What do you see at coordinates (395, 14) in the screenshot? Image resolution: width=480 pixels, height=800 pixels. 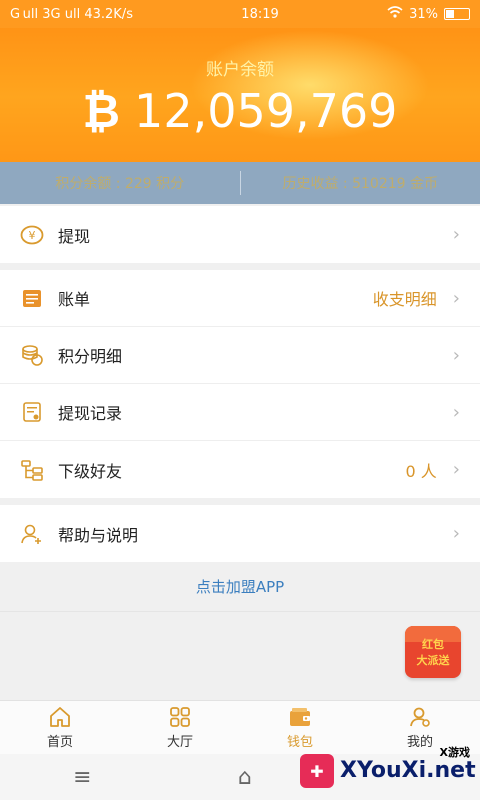 I see `wifi-icon` at bounding box center [395, 14].